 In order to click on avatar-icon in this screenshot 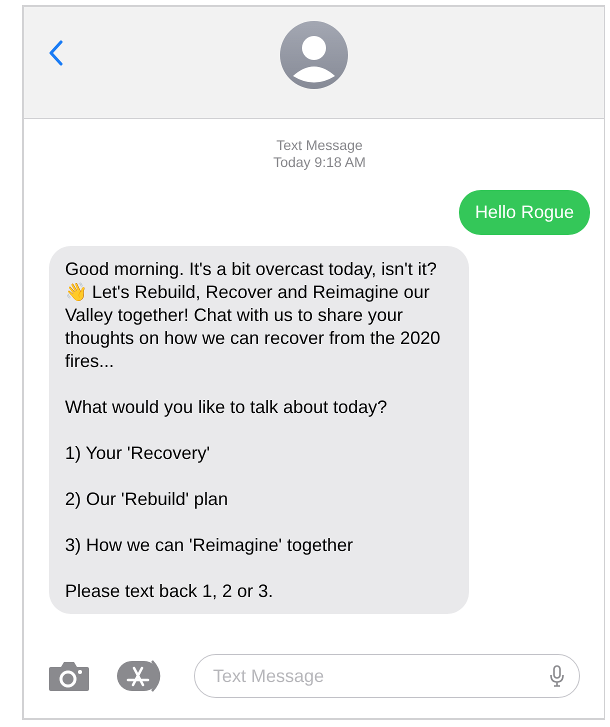, I will do `click(314, 55)`.